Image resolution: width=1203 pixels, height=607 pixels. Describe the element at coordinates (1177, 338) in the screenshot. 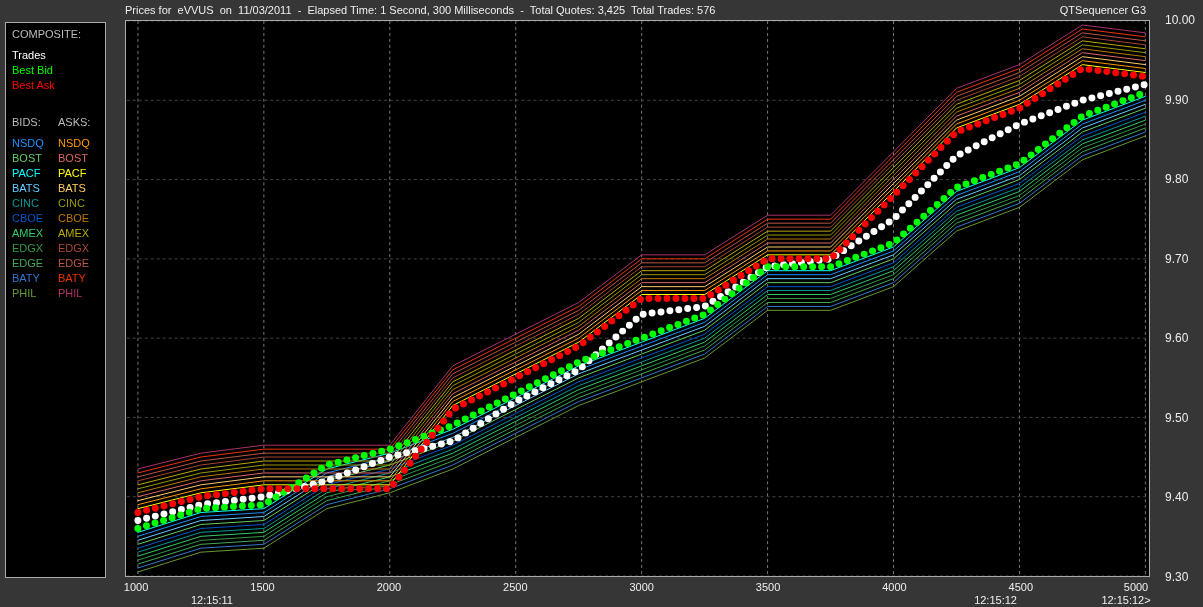

I see `y-axis-label: 9.60` at that location.